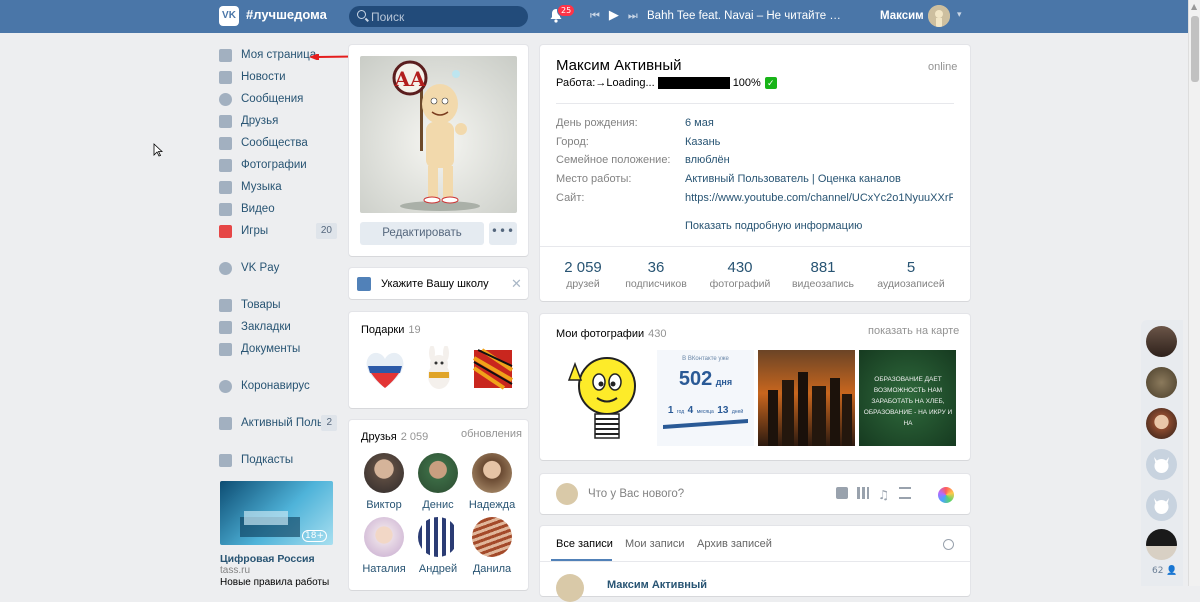 The height and width of the screenshot is (602, 1200). What do you see at coordinates (279, 305) in the screenshot?
I see `menu-item-goods: Товары` at bounding box center [279, 305].